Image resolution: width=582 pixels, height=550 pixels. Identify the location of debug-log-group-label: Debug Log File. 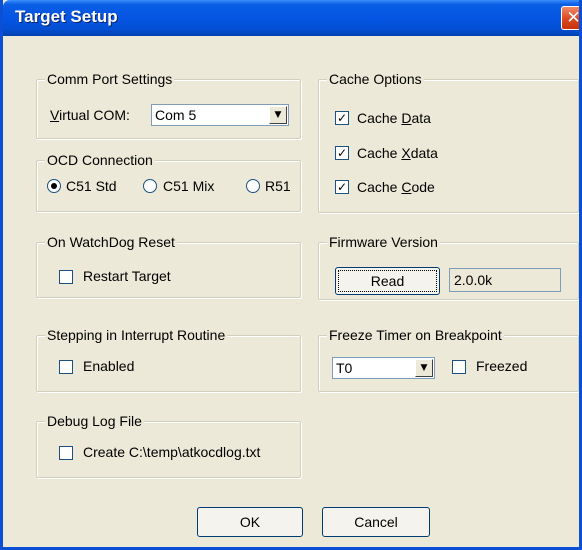
(94, 421).